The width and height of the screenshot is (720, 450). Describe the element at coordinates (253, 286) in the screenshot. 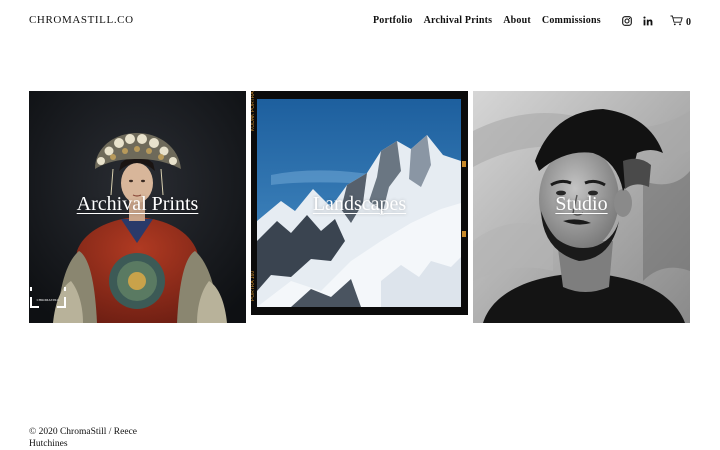

I see `svg-text: PORTRA 160` at that location.